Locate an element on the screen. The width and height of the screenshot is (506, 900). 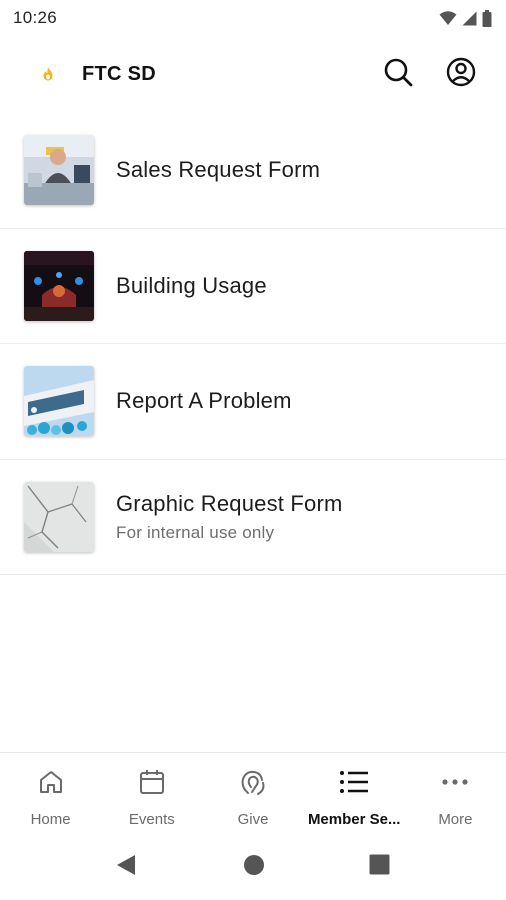
stage-lights-photo is located at coordinates (59, 285).